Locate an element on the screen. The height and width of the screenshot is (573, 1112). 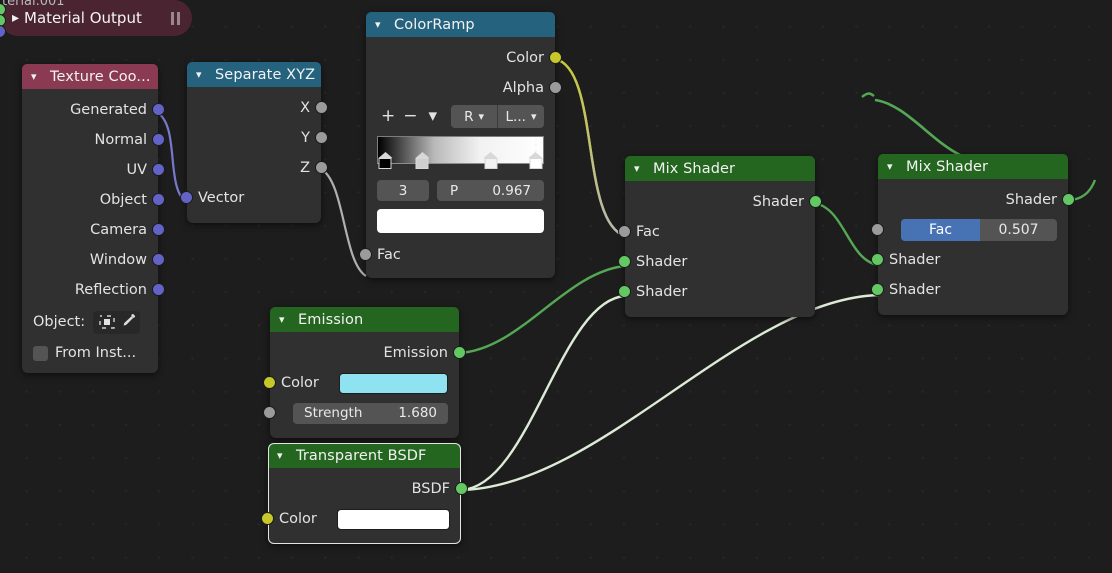
colorramp-gradient-bar is located at coordinates (460, 150).